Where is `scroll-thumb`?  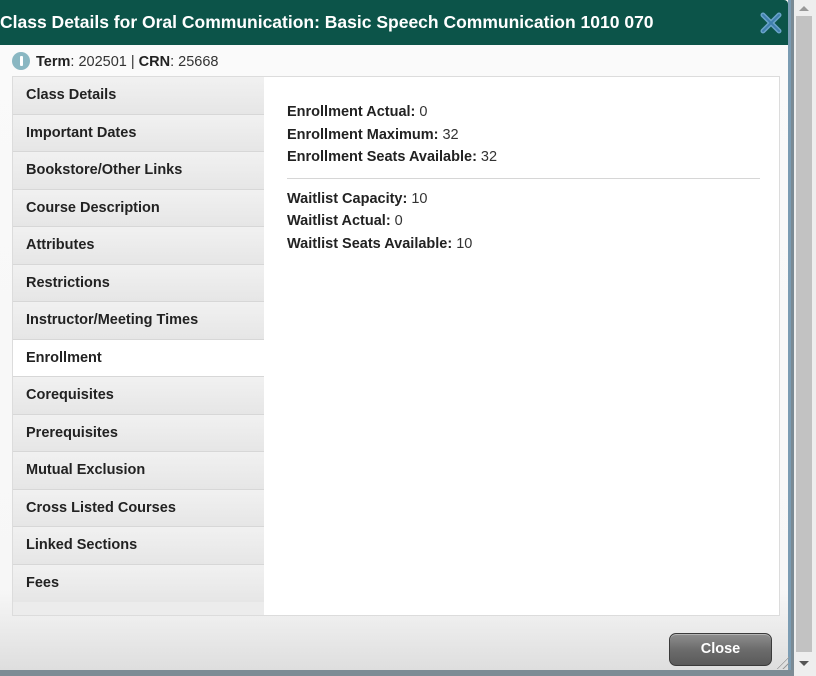
scroll-thumb is located at coordinates (804, 334).